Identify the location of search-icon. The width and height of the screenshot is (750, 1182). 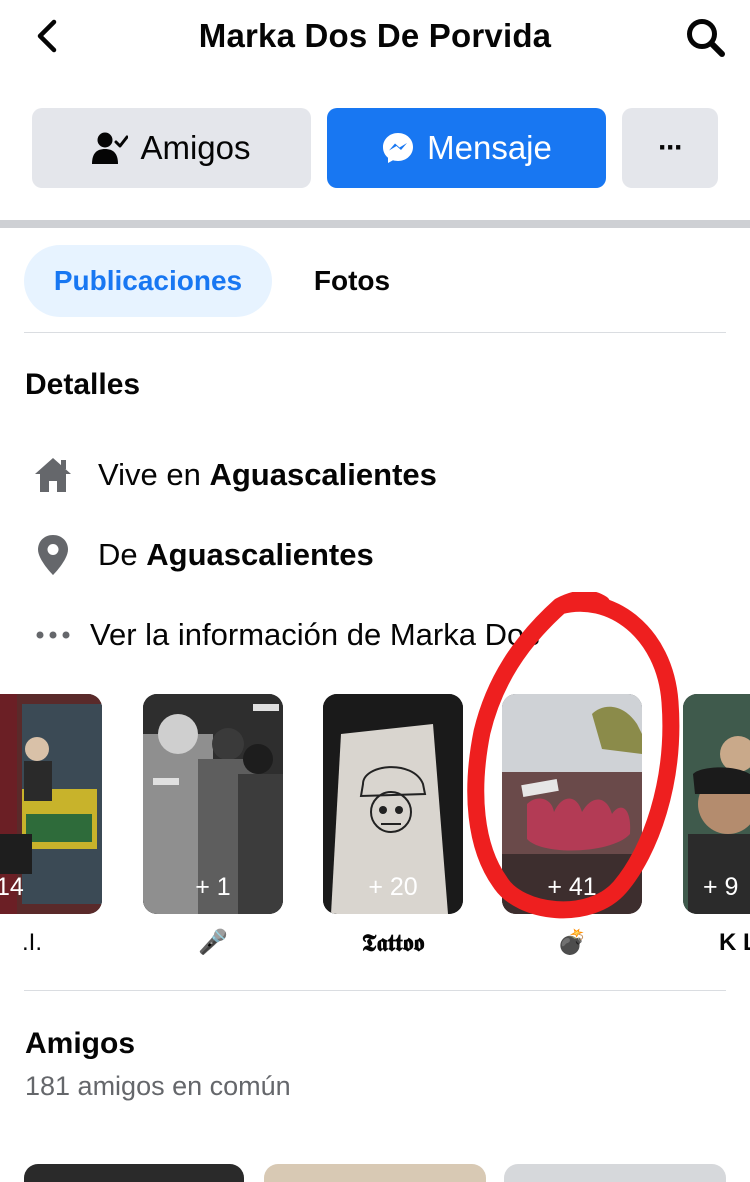
(706, 38).